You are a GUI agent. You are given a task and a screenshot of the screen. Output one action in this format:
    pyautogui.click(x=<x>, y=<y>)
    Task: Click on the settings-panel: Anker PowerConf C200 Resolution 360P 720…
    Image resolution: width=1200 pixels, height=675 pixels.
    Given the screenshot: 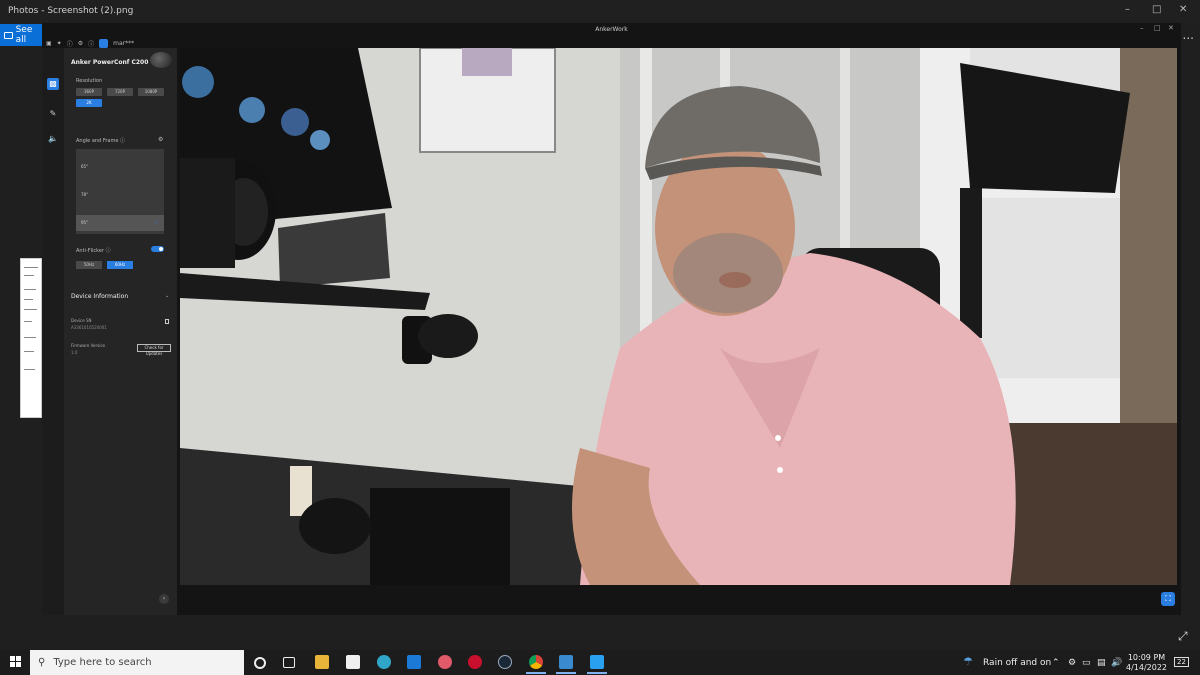 What is the action you would take?
    pyautogui.click(x=120, y=331)
    